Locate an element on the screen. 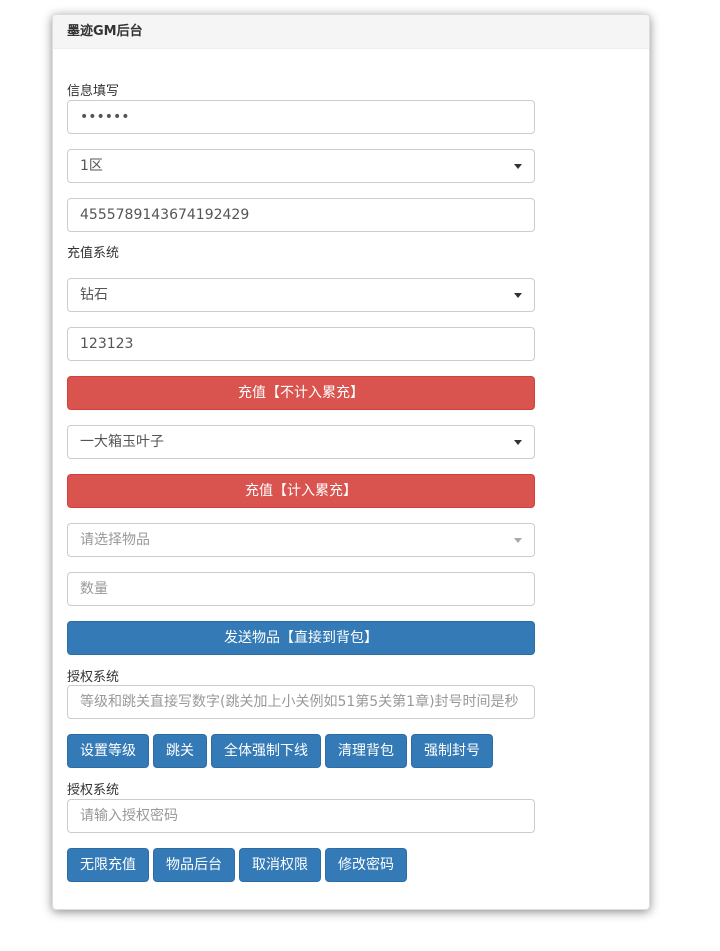 The width and height of the screenshot is (720, 951). clear-bag-button: 清理背包 is located at coordinates (366, 751).